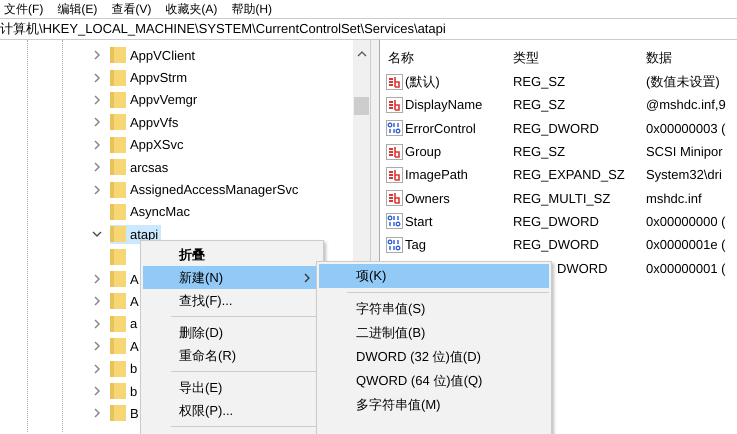 The image size is (737, 434). What do you see at coordinates (434, 333) in the screenshot?
I see `menu-option: 二进制值(B)` at bounding box center [434, 333].